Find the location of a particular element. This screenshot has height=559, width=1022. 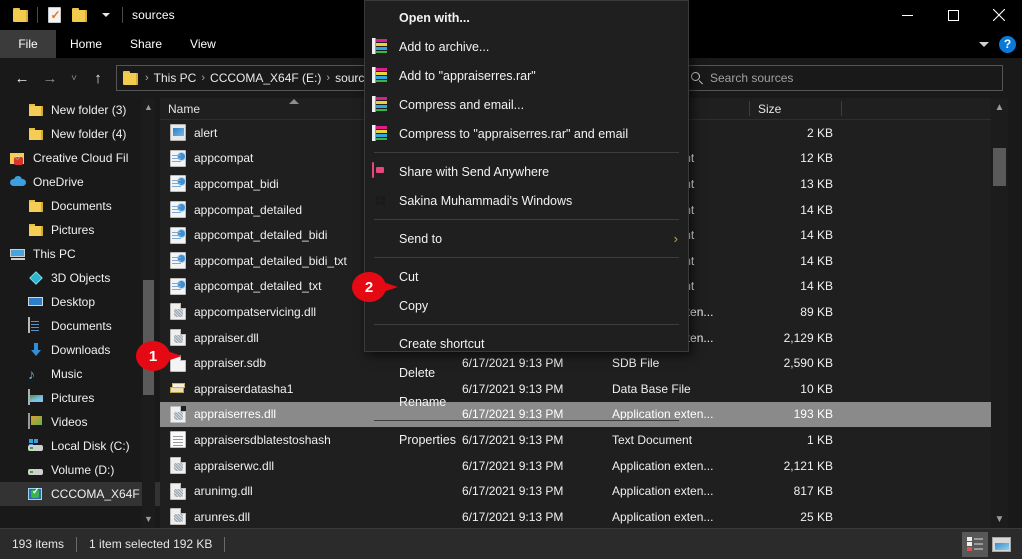

database-file-icon is located at coordinates (178, 388).